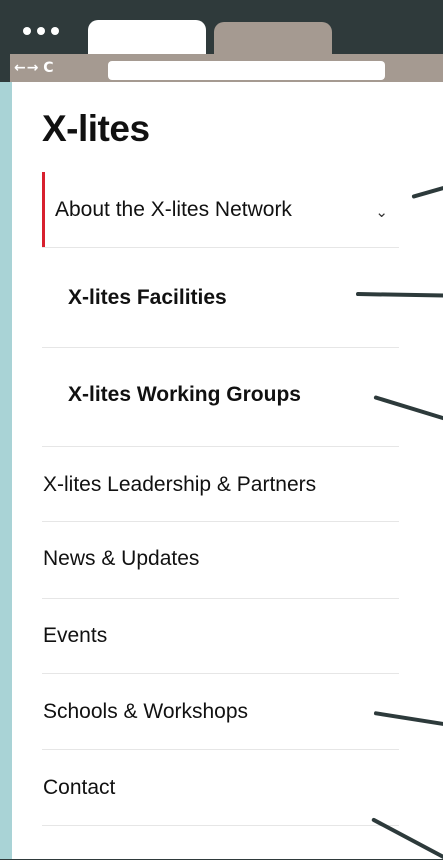 The width and height of the screenshot is (443, 860). Describe the element at coordinates (75, 635) in the screenshot. I see `menu-item-label: Events` at that location.